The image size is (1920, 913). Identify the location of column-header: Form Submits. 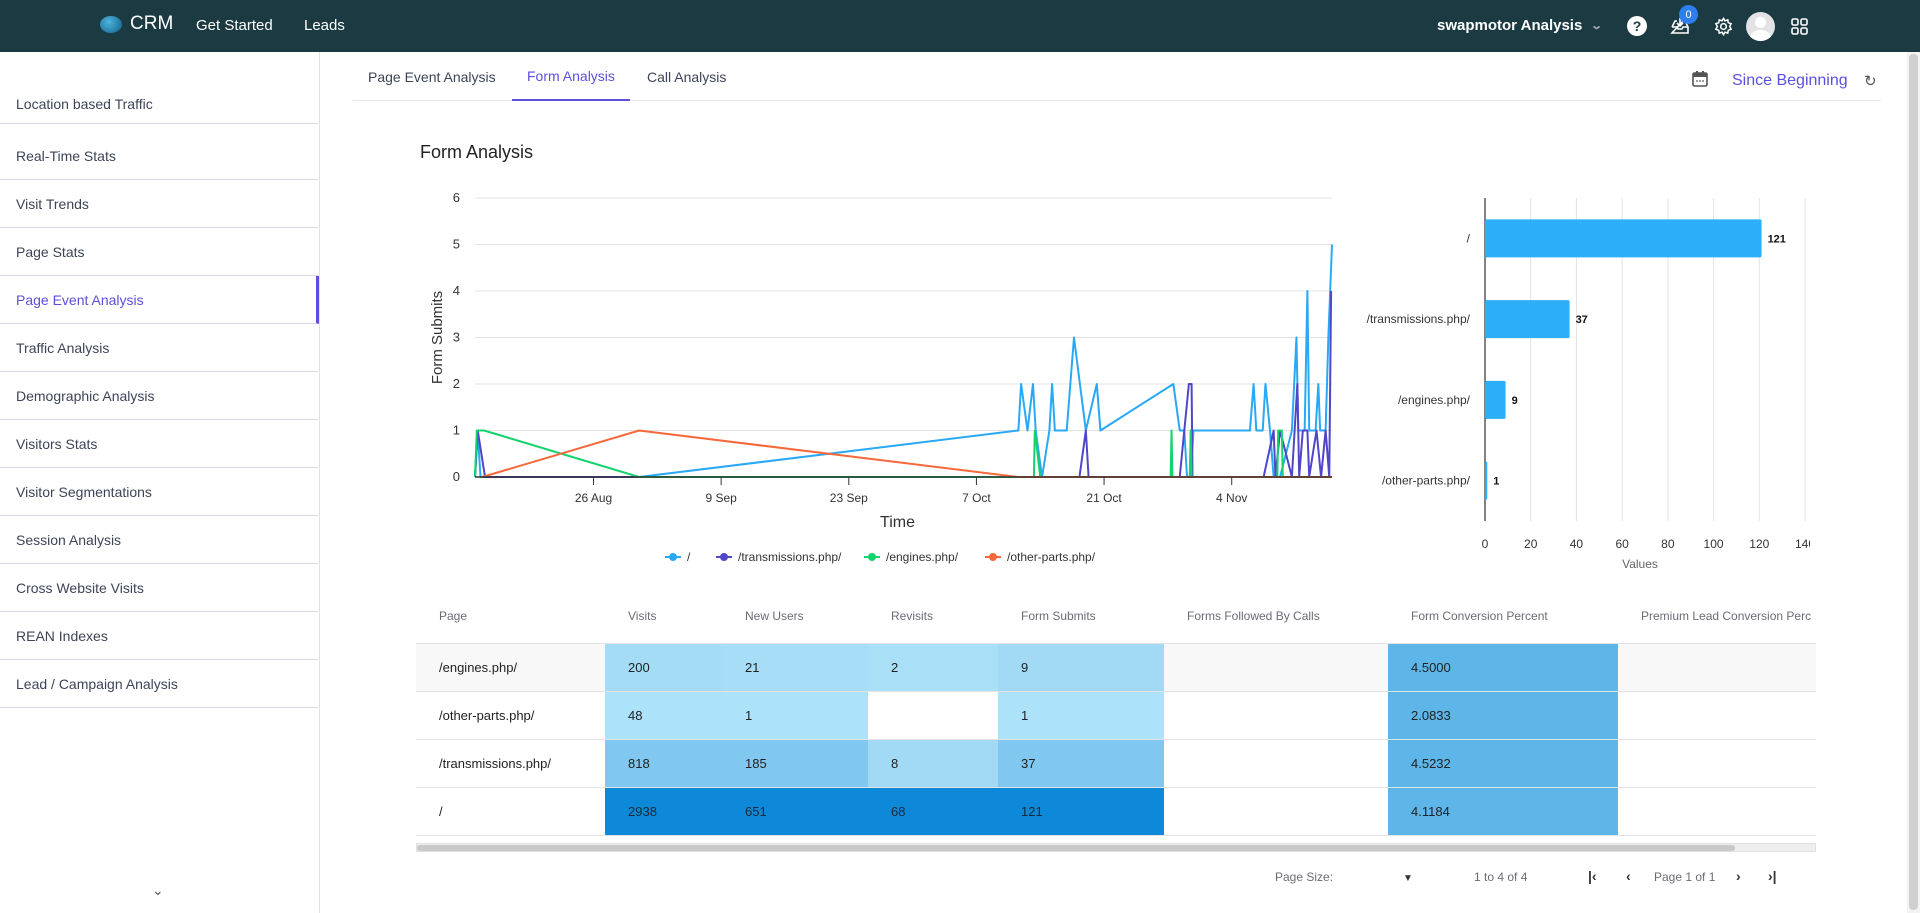
(1092, 616).